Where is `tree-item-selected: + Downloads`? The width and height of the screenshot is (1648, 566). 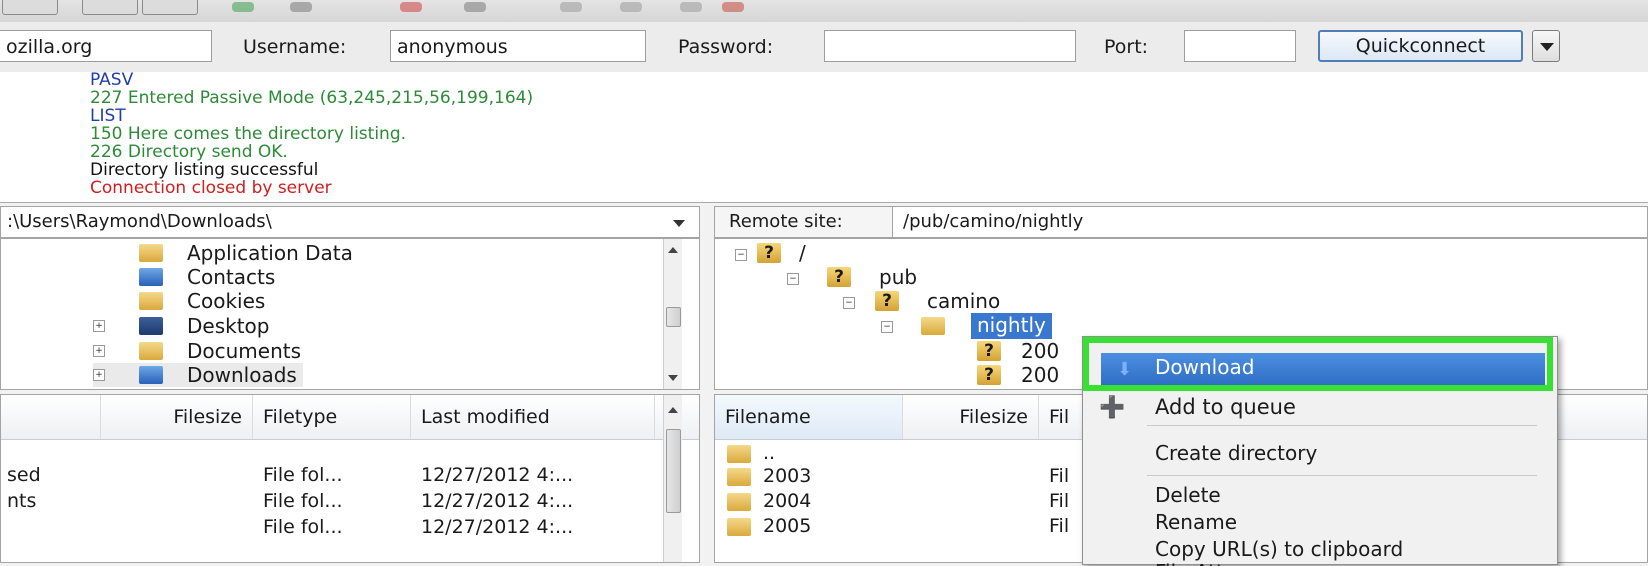
tree-item-selected: + Downloads is located at coordinates (198, 375).